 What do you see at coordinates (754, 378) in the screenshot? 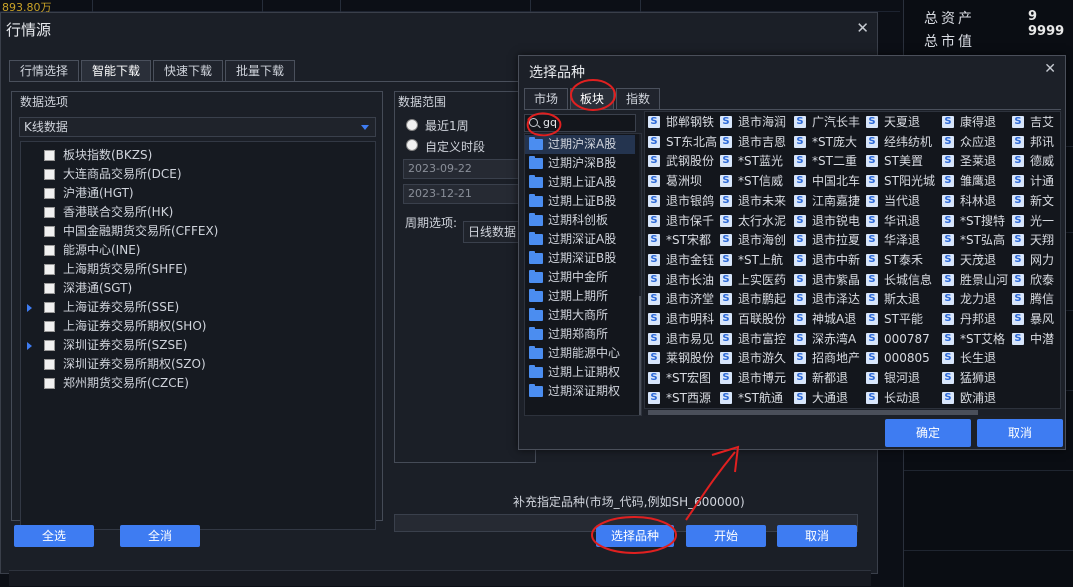
I see `stock-item: S 退市博元` at bounding box center [754, 378].